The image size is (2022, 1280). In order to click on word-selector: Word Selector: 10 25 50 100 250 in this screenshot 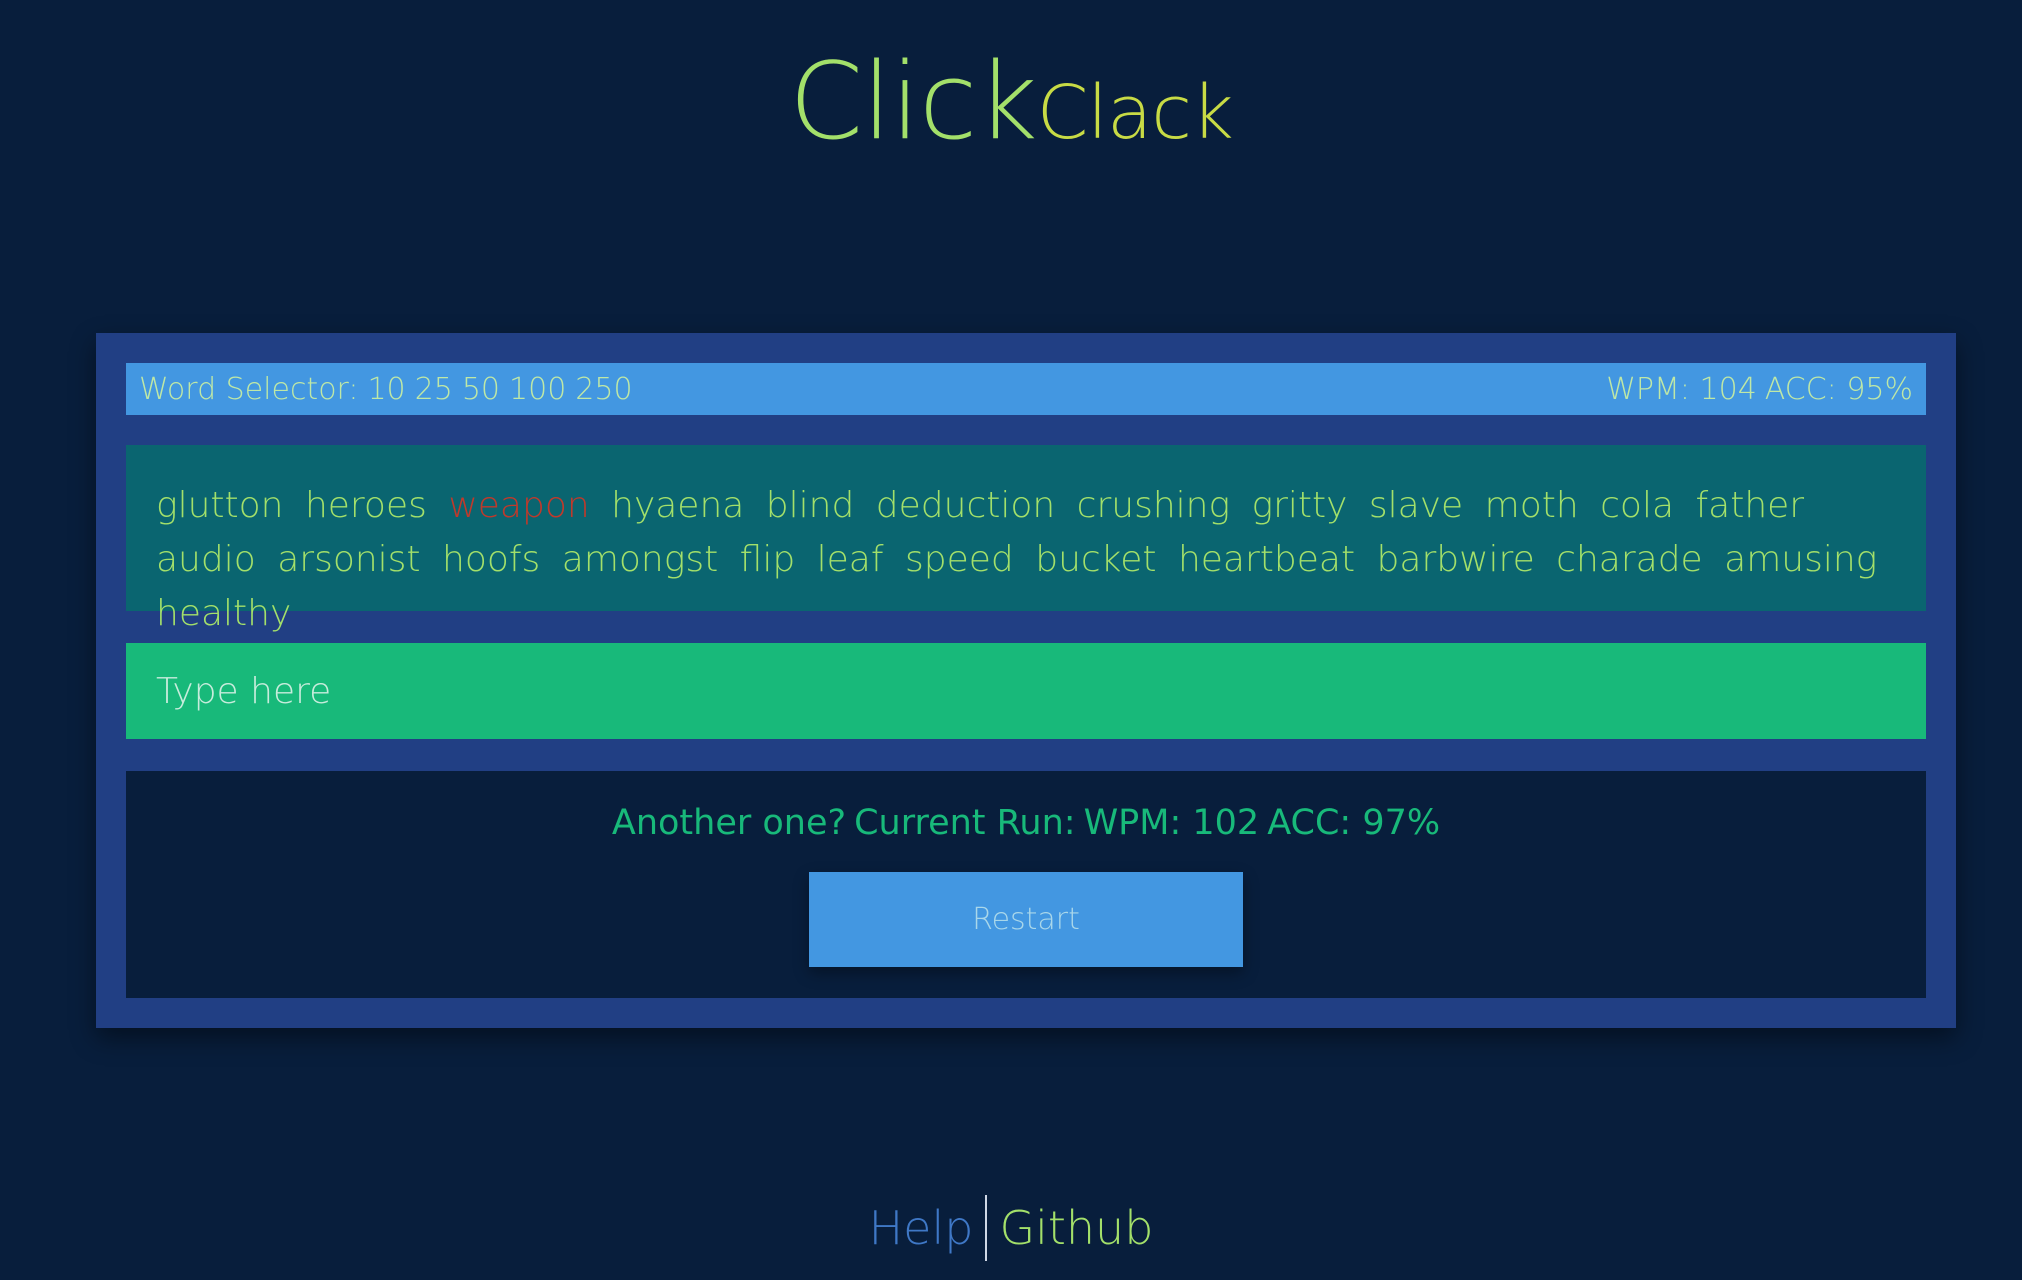, I will do `click(386, 389)`.